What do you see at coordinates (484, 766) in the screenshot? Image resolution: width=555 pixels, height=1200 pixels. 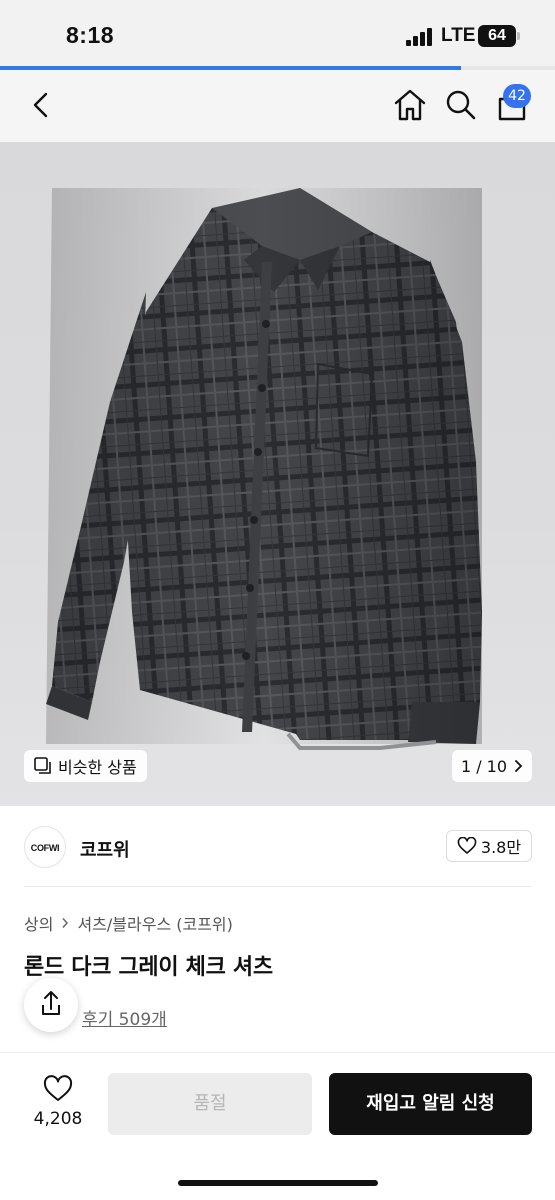 I see `image-page-indicator: 1 / 10` at bounding box center [484, 766].